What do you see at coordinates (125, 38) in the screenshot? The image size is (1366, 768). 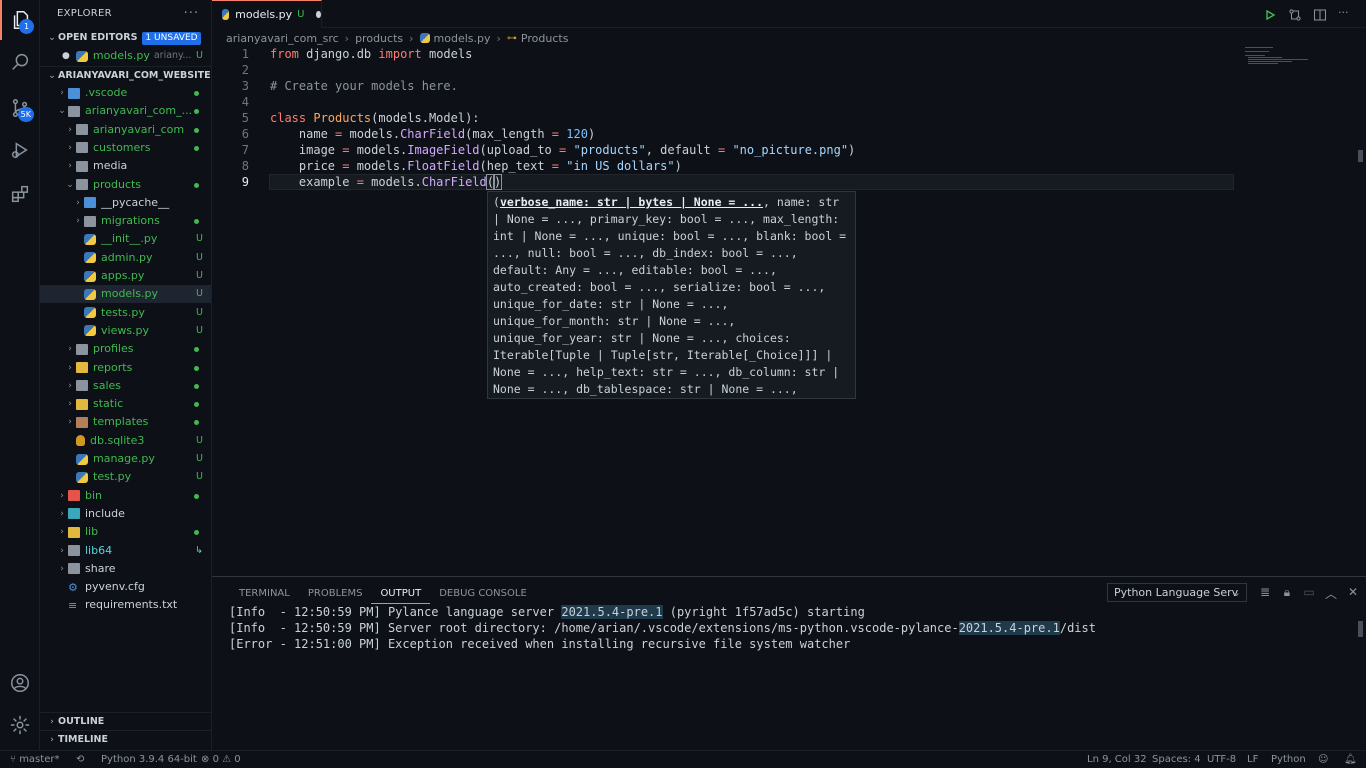 I see `open-editors-header: ⌄ OPEN EDITORS 1 UNSAVED` at bounding box center [125, 38].